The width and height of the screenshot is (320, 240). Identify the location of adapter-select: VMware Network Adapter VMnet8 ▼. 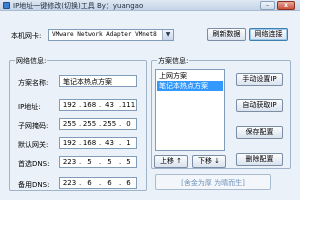
(111, 35).